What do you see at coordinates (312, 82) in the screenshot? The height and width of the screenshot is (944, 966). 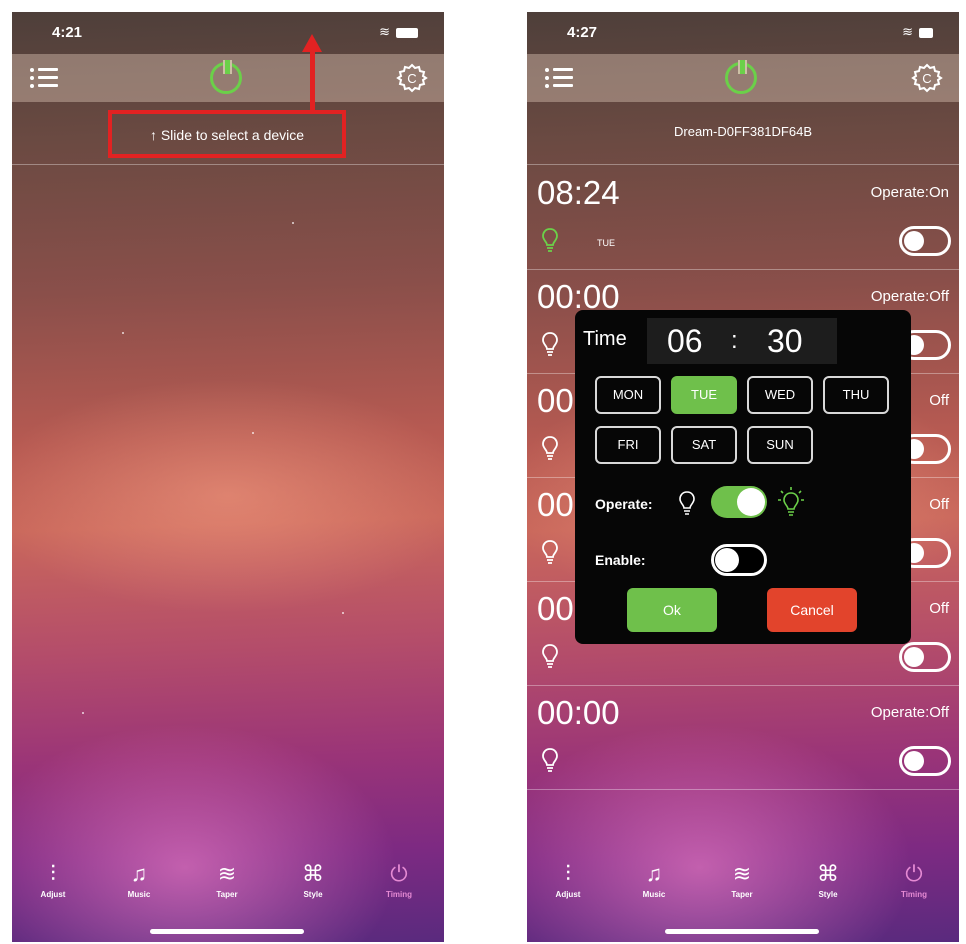 I see `annotation-arrow-shaft` at bounding box center [312, 82].